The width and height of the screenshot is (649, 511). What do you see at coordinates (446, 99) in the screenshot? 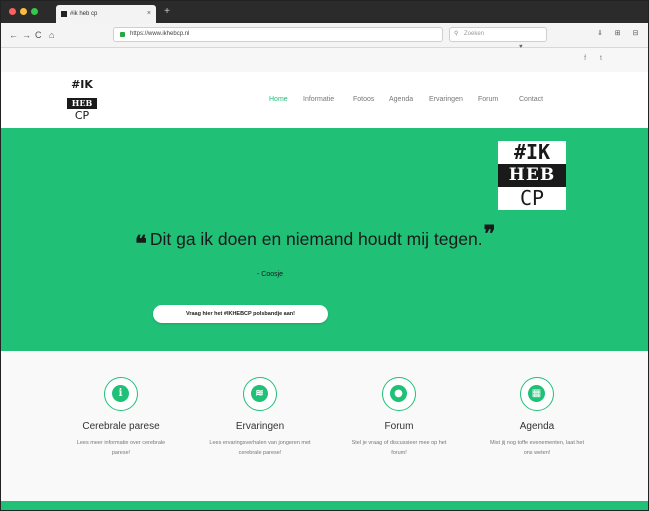
I see `menu-item-ervaringen: Ervaringen` at bounding box center [446, 99].